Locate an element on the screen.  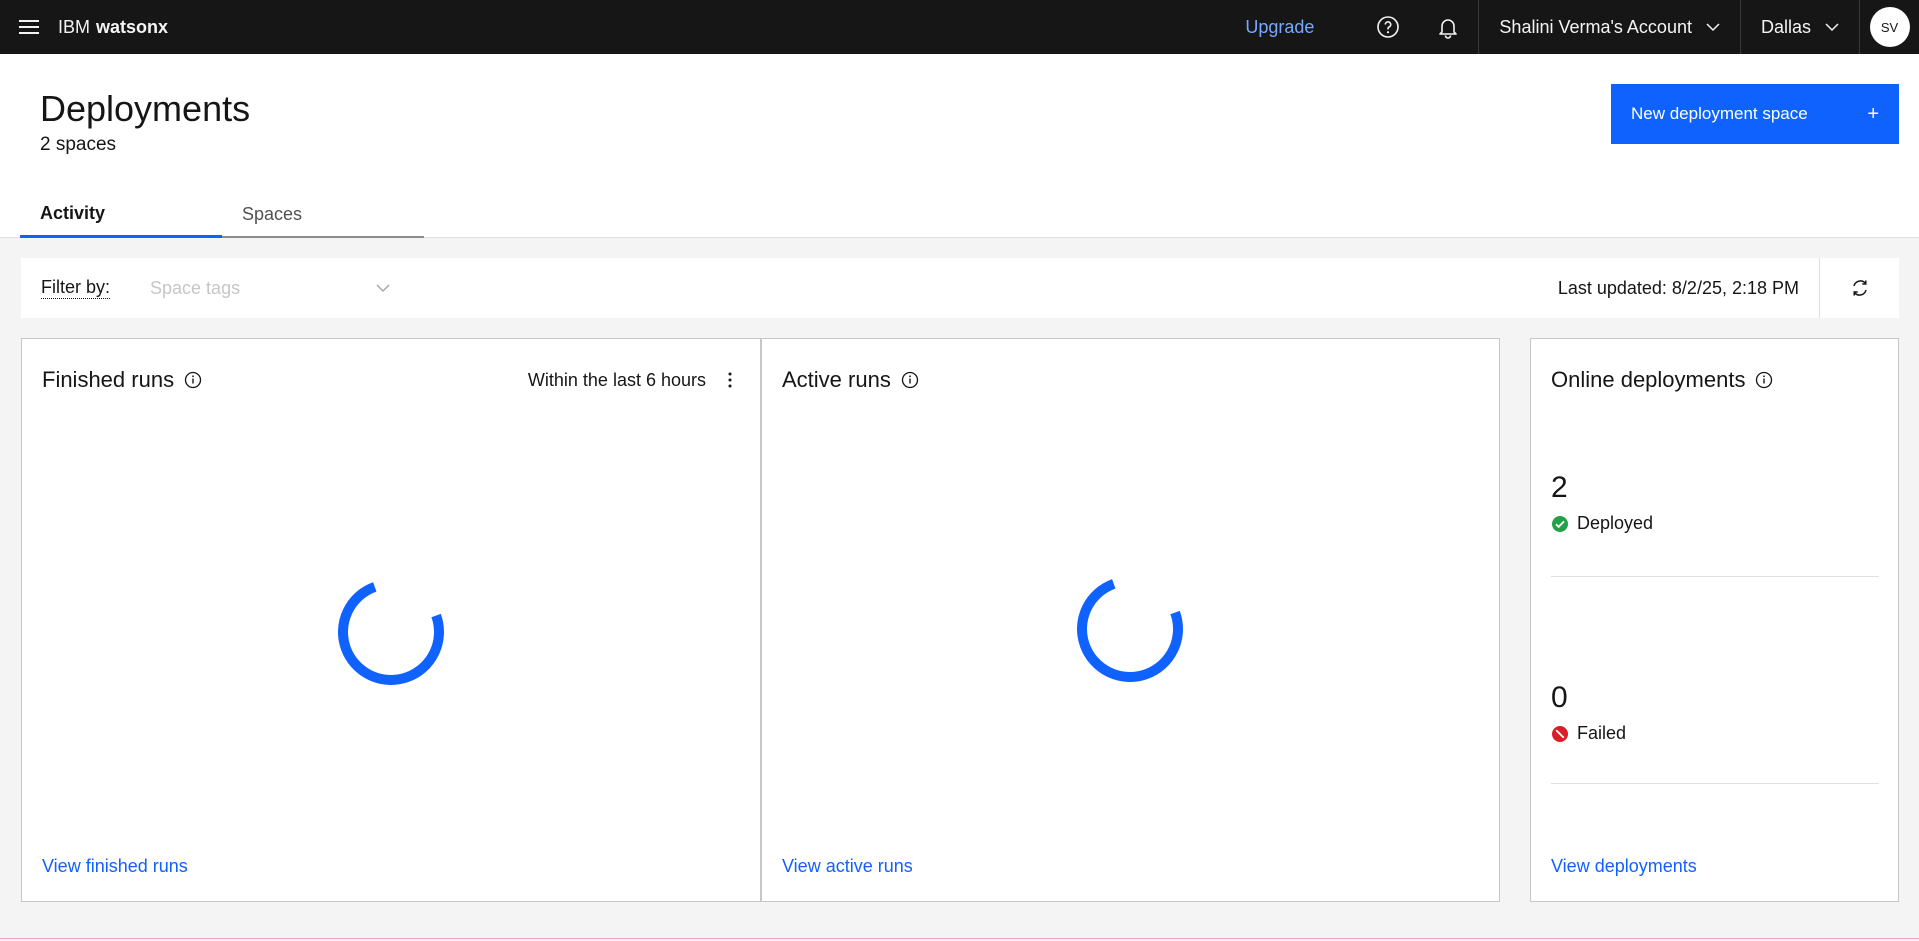
online-deployments-title-row: Online deployments is located at coordinates (1662, 380).